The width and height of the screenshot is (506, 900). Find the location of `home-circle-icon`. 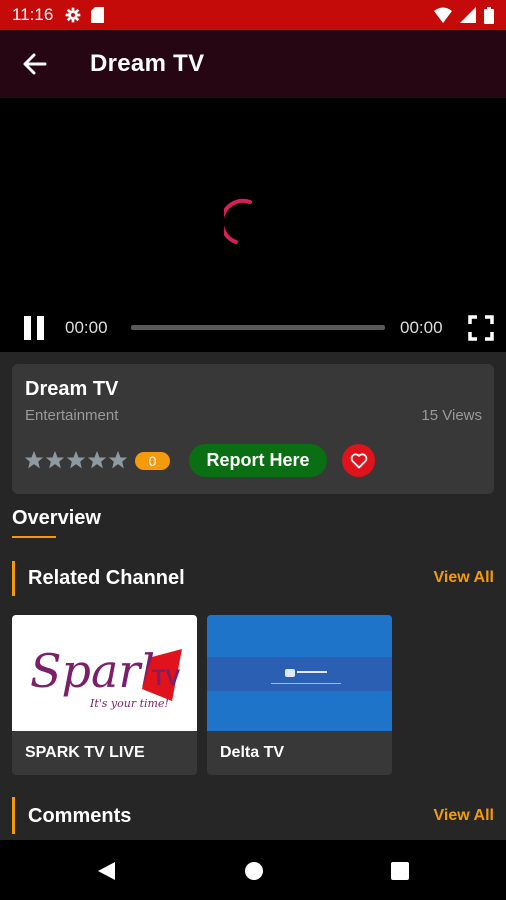

home-circle-icon is located at coordinates (254, 871).